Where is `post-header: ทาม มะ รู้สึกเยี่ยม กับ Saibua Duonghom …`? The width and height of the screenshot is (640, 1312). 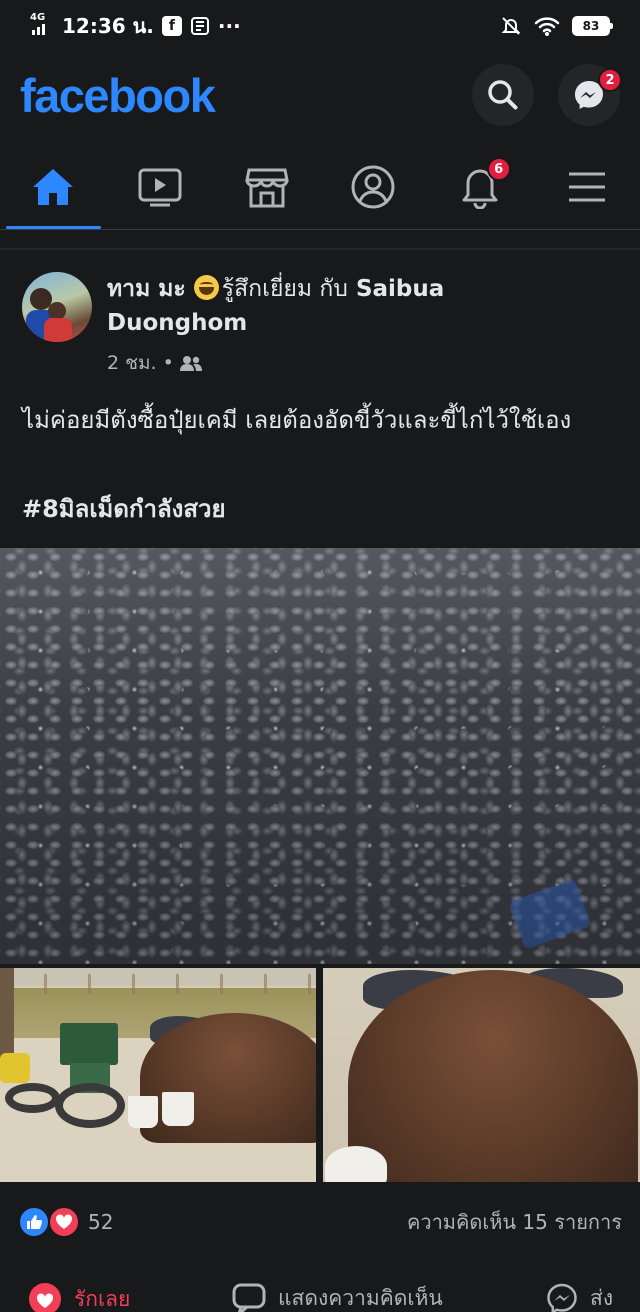 post-header: ทาม มะ รู้สึกเยี่ยม กับ Saibua Duonghom … is located at coordinates (322, 325).